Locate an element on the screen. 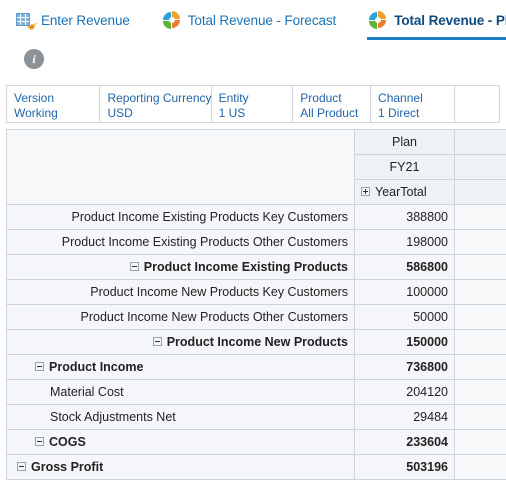 Image resolution: width=506 pixels, height=500 pixels. data-cell: 233604 is located at coordinates (404, 442).